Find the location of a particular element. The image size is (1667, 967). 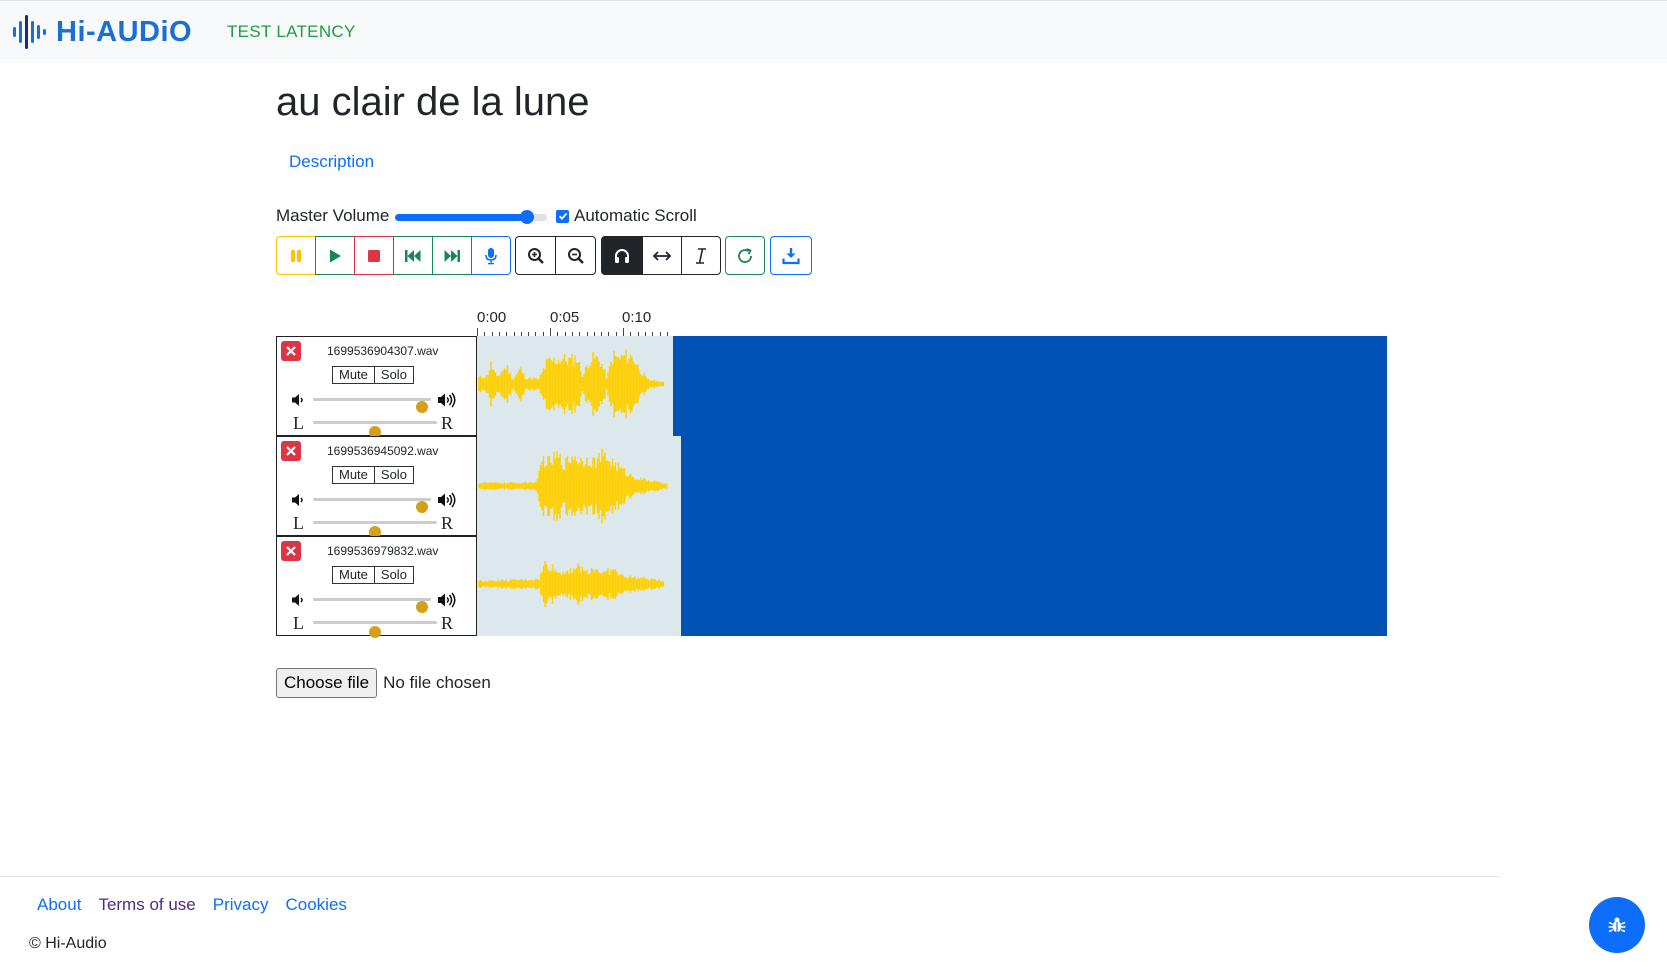

download-button is located at coordinates (791, 255).